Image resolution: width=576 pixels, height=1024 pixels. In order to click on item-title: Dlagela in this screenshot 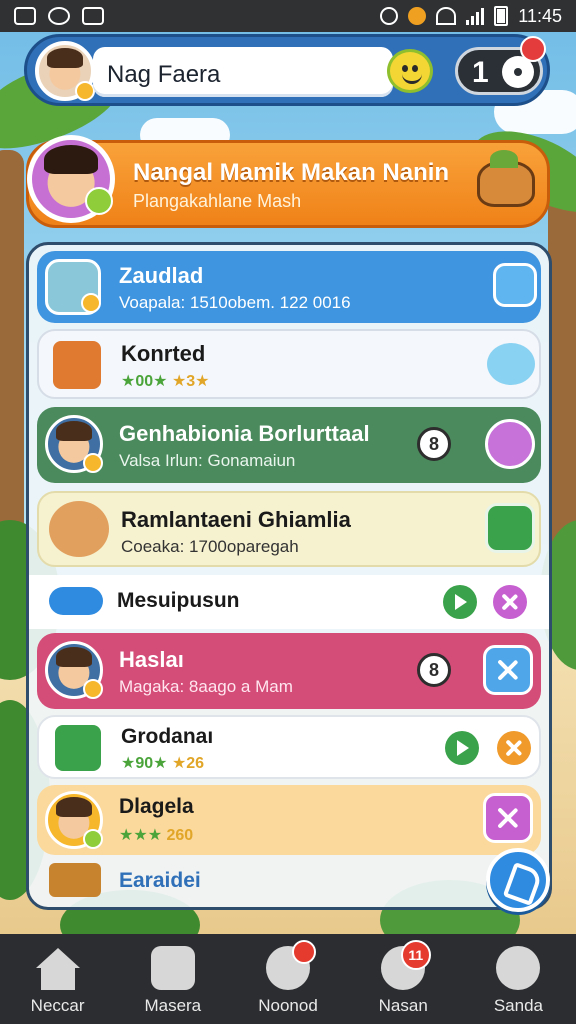, I will do `click(156, 806)`.